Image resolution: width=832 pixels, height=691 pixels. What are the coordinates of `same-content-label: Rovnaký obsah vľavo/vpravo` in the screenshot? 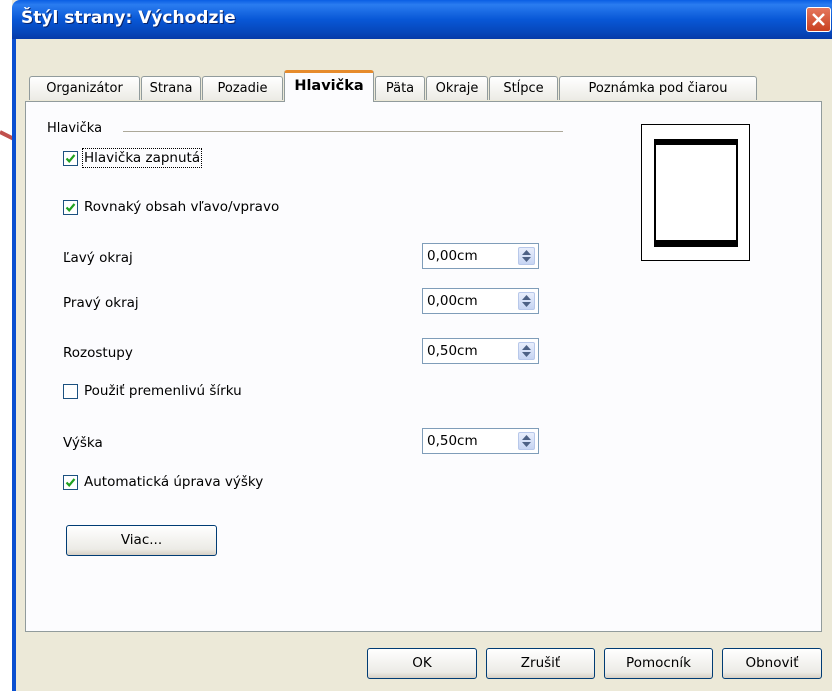 It's located at (182, 207).